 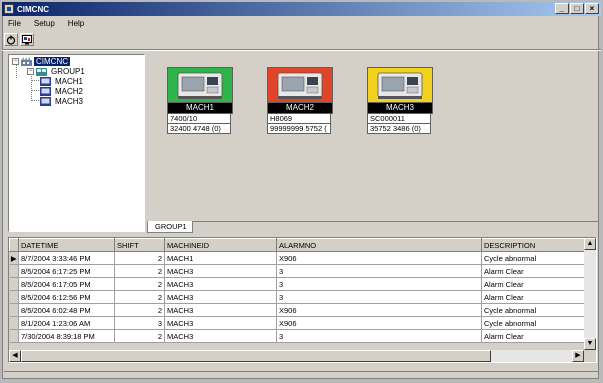 I want to click on horizontal-scroll-thumb, so click(x=256, y=356).